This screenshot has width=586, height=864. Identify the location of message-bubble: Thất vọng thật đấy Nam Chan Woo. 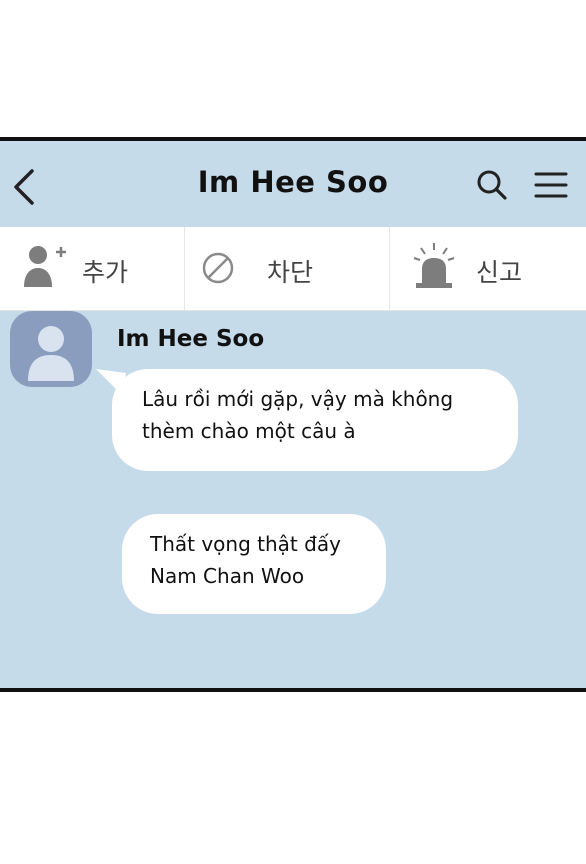
(254, 564).